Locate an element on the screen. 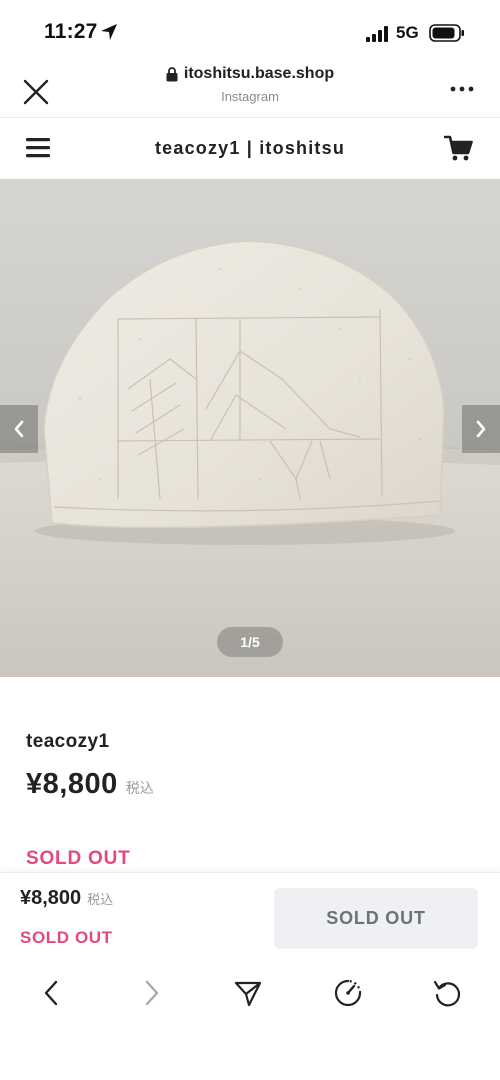 This screenshot has width=500, height=1080. close-icon is located at coordinates (36, 92).